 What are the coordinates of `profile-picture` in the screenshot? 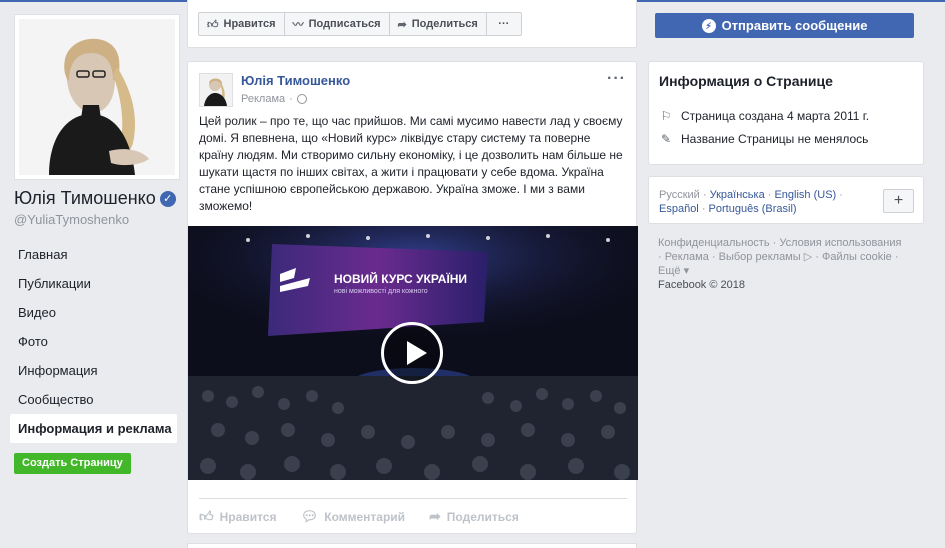 It's located at (97, 97).